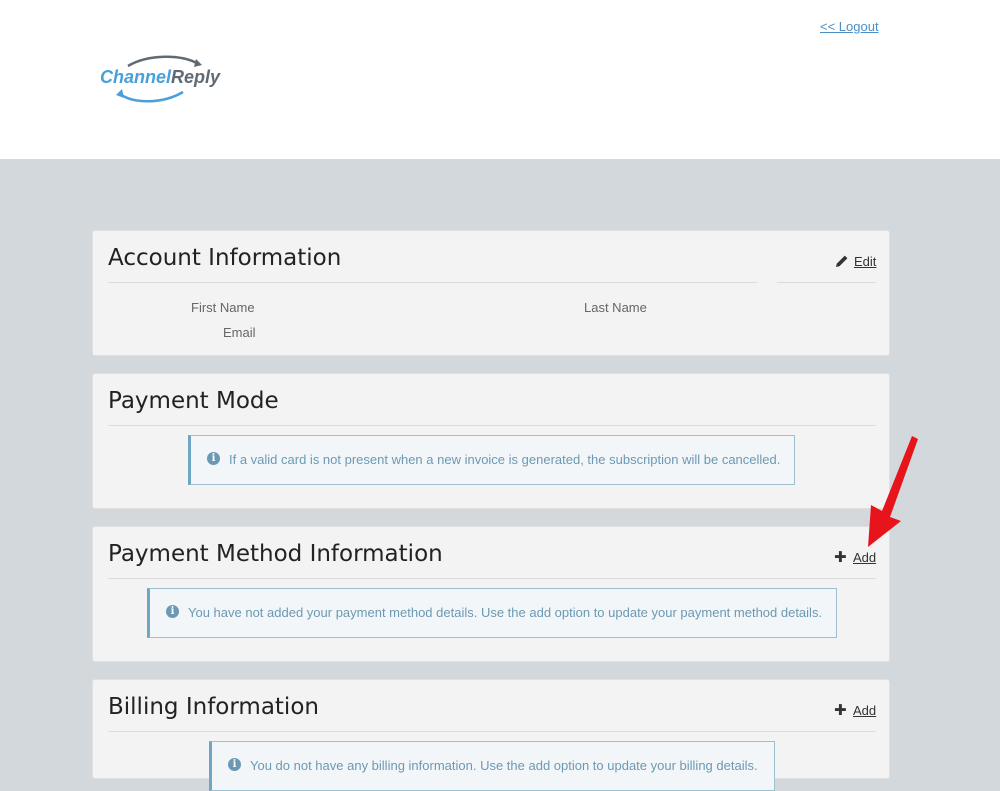 The height and width of the screenshot is (791, 1000). I want to click on account-information-title: Account Information, so click(225, 258).